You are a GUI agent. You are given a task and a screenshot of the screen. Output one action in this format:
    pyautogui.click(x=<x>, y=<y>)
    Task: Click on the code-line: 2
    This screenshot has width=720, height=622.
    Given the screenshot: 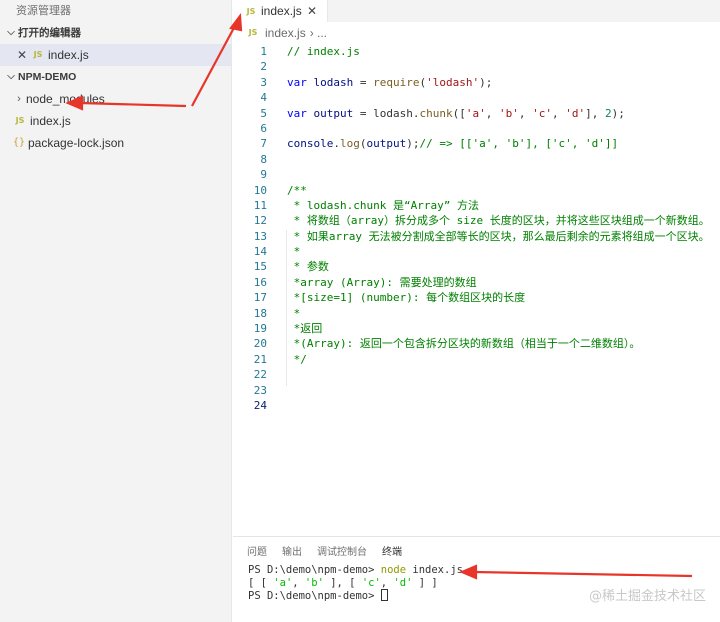 What is the action you would take?
    pyautogui.click(x=476, y=66)
    